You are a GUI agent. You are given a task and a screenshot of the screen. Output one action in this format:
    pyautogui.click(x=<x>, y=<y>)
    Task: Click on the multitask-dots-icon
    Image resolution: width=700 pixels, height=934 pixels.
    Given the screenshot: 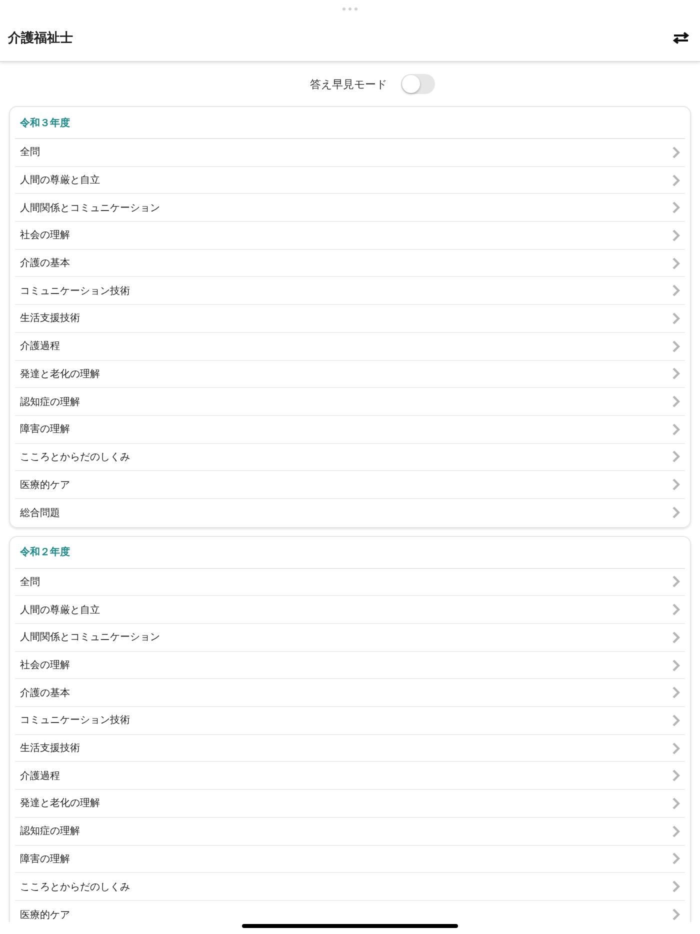 What is the action you would take?
    pyautogui.click(x=350, y=9)
    